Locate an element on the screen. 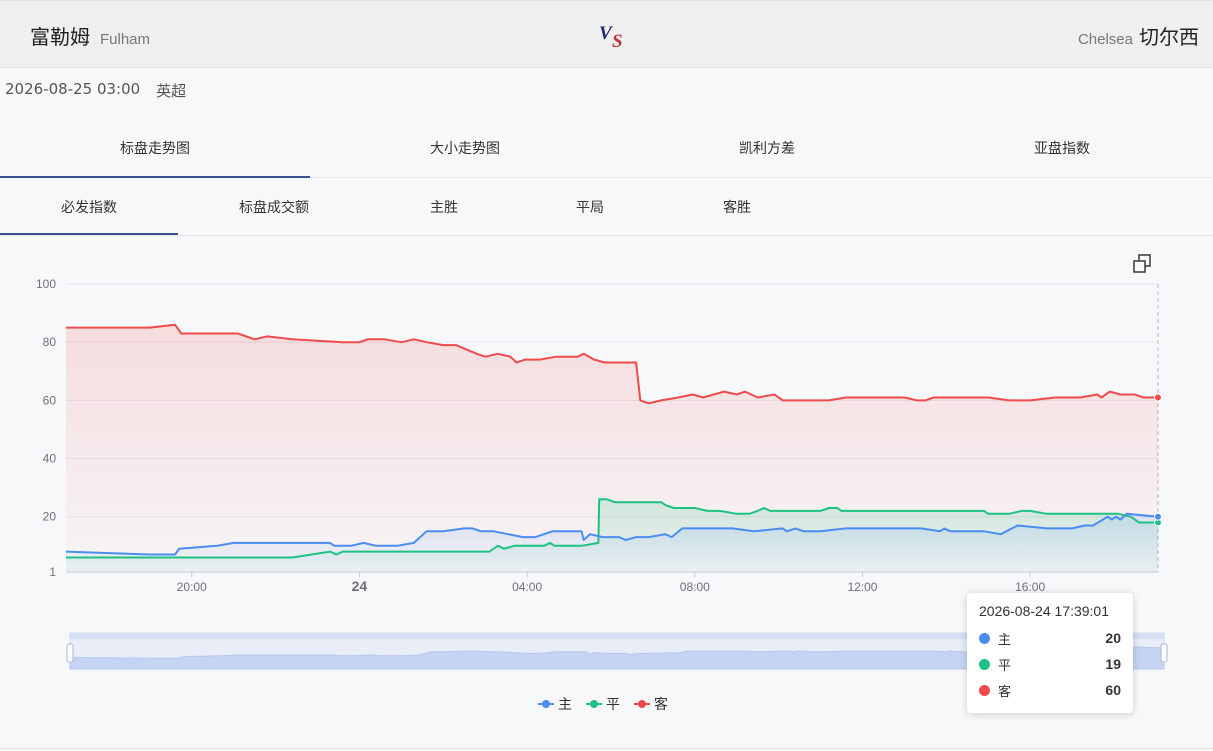 The image size is (1213, 751). away-dot-icon is located at coordinates (984, 690).